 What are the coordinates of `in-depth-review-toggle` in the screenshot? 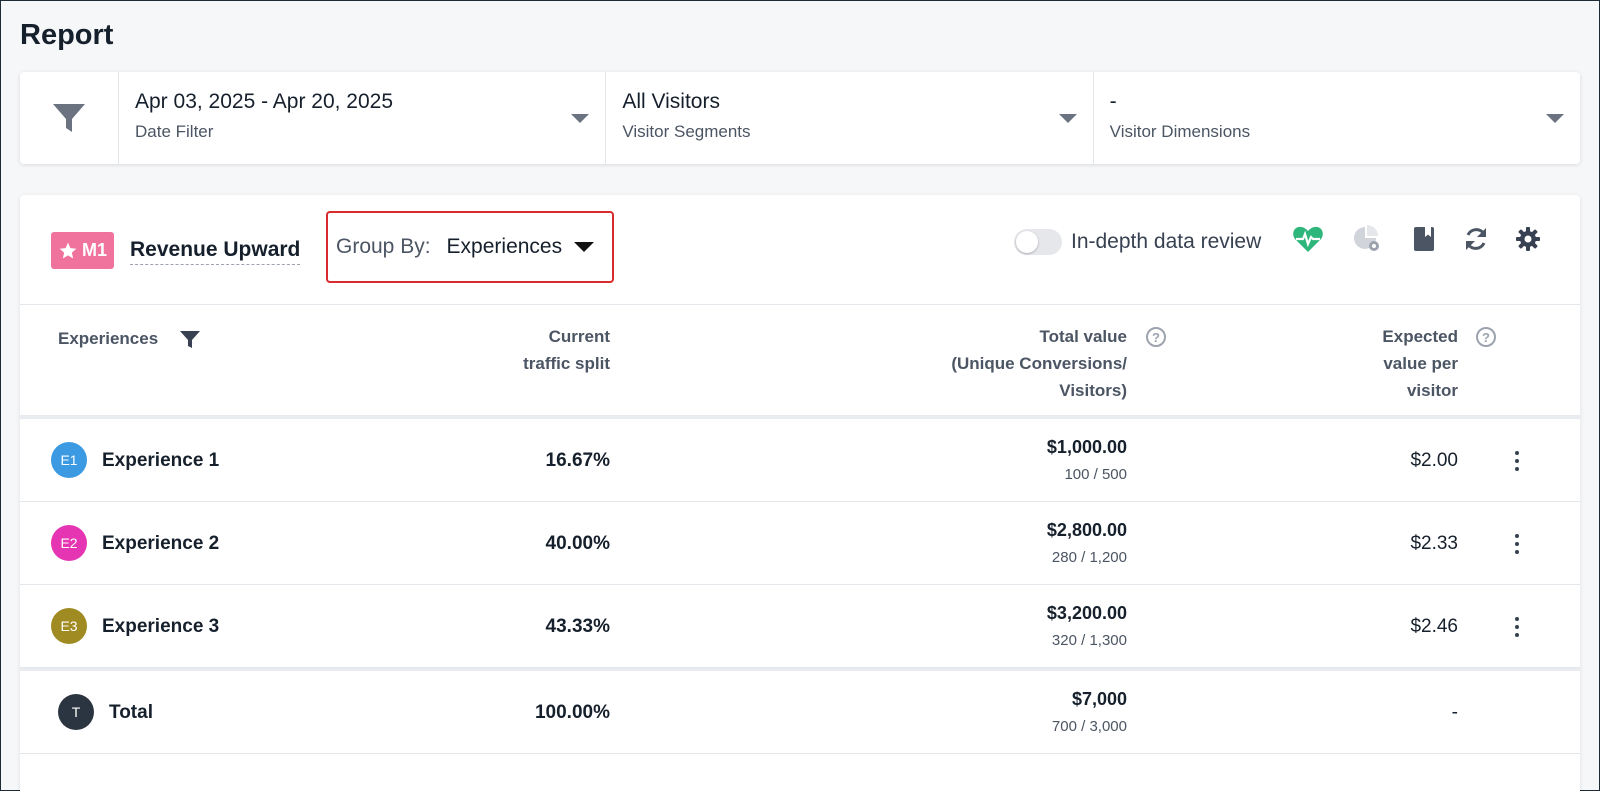 It's located at (1038, 242).